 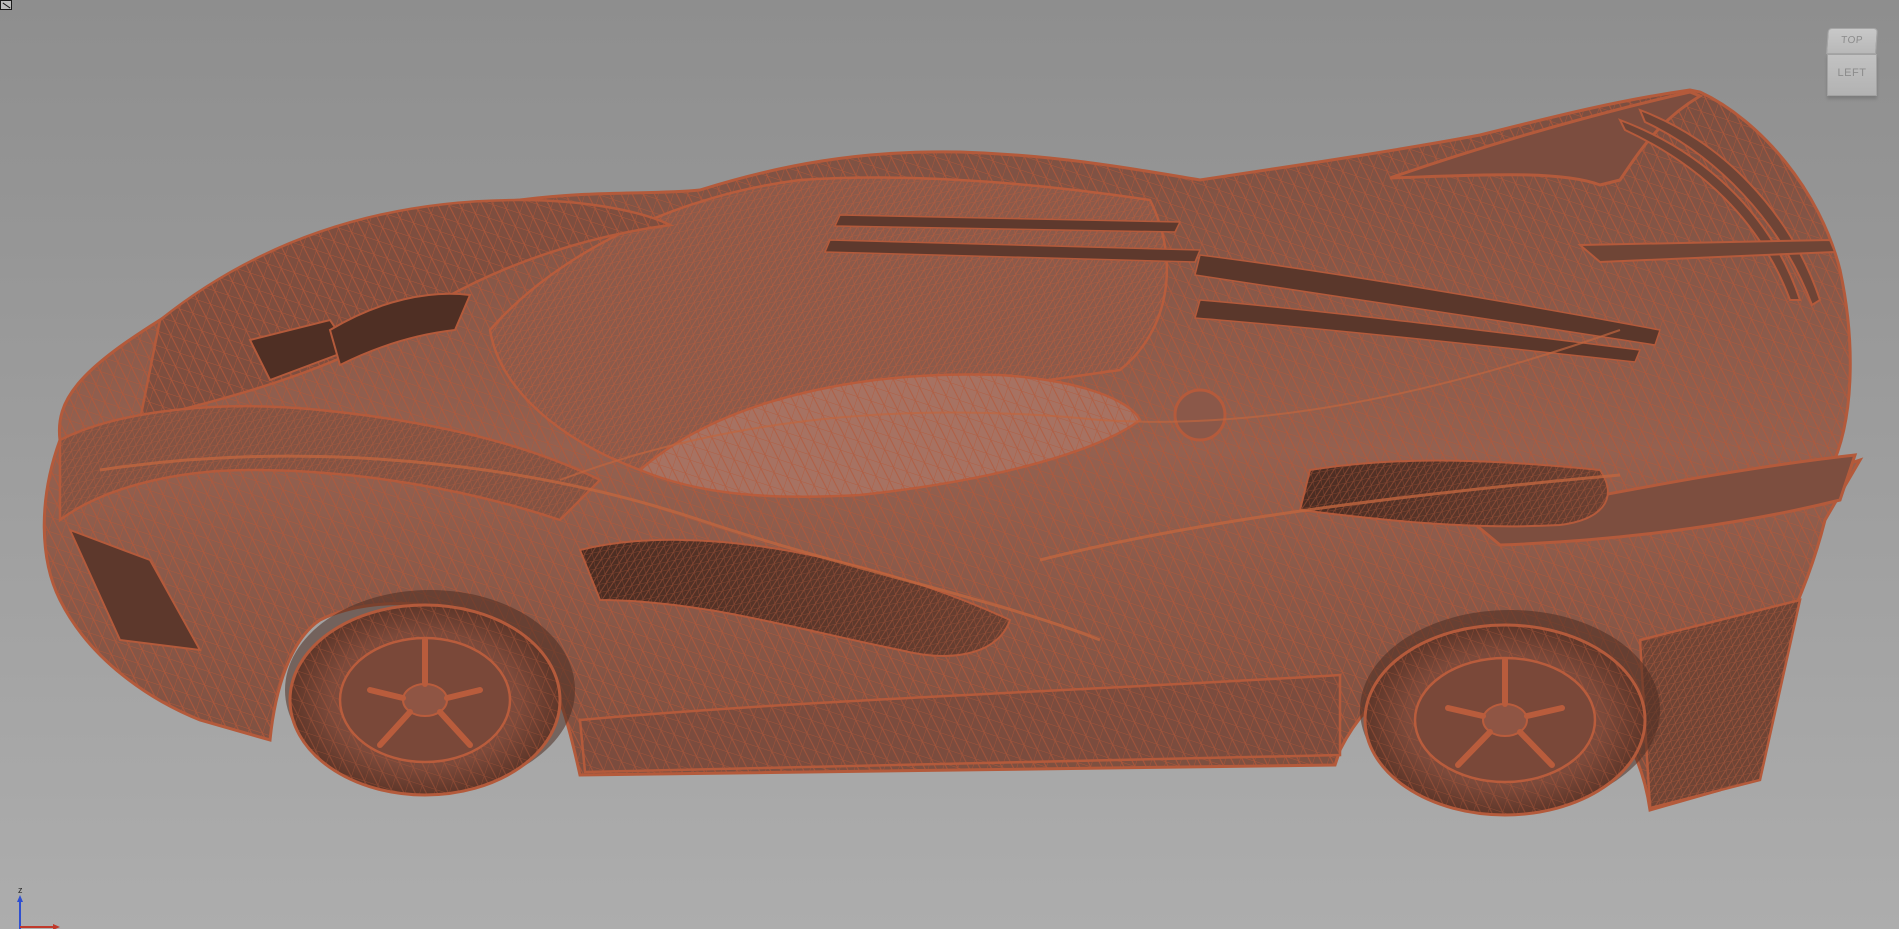 What do you see at coordinates (1200, 415) in the screenshot?
I see `fuel-cap` at bounding box center [1200, 415].